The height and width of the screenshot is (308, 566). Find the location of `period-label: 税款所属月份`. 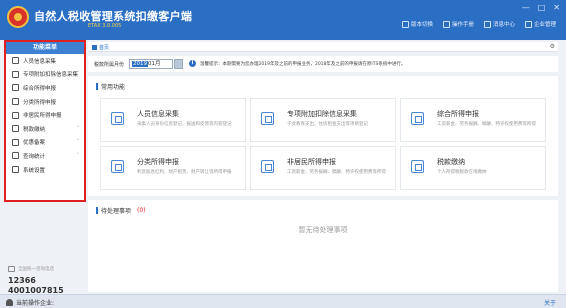

period-label: 税款所属月份 is located at coordinates (109, 65).